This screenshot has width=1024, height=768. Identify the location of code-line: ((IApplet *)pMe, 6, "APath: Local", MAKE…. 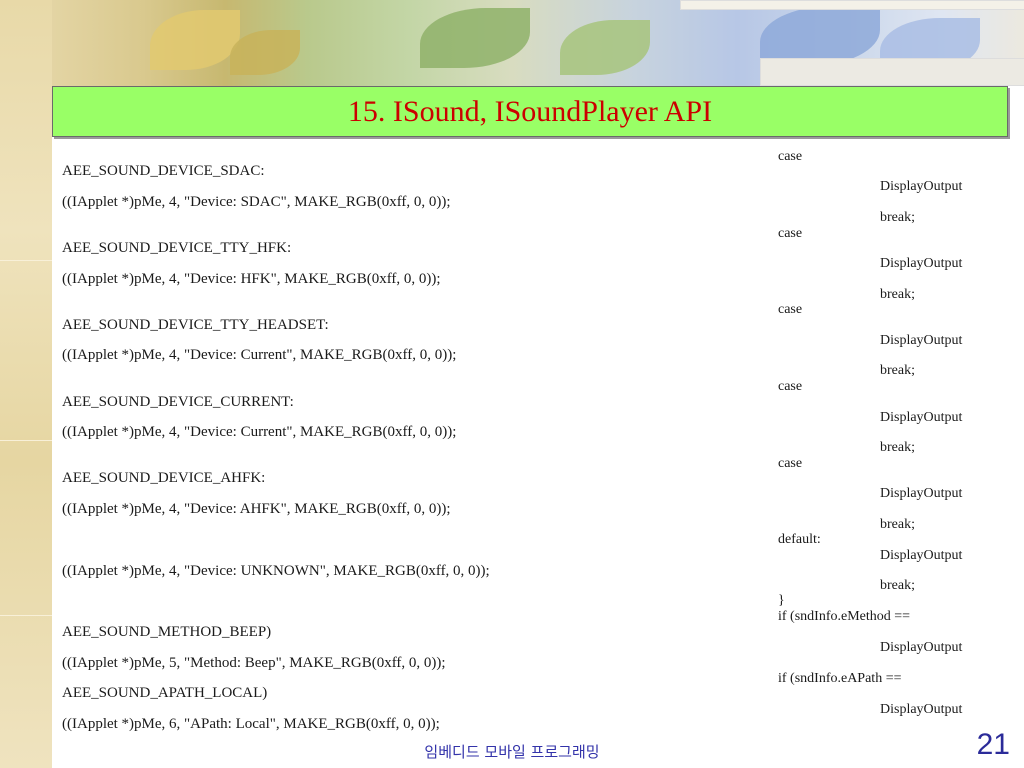
(251, 724).